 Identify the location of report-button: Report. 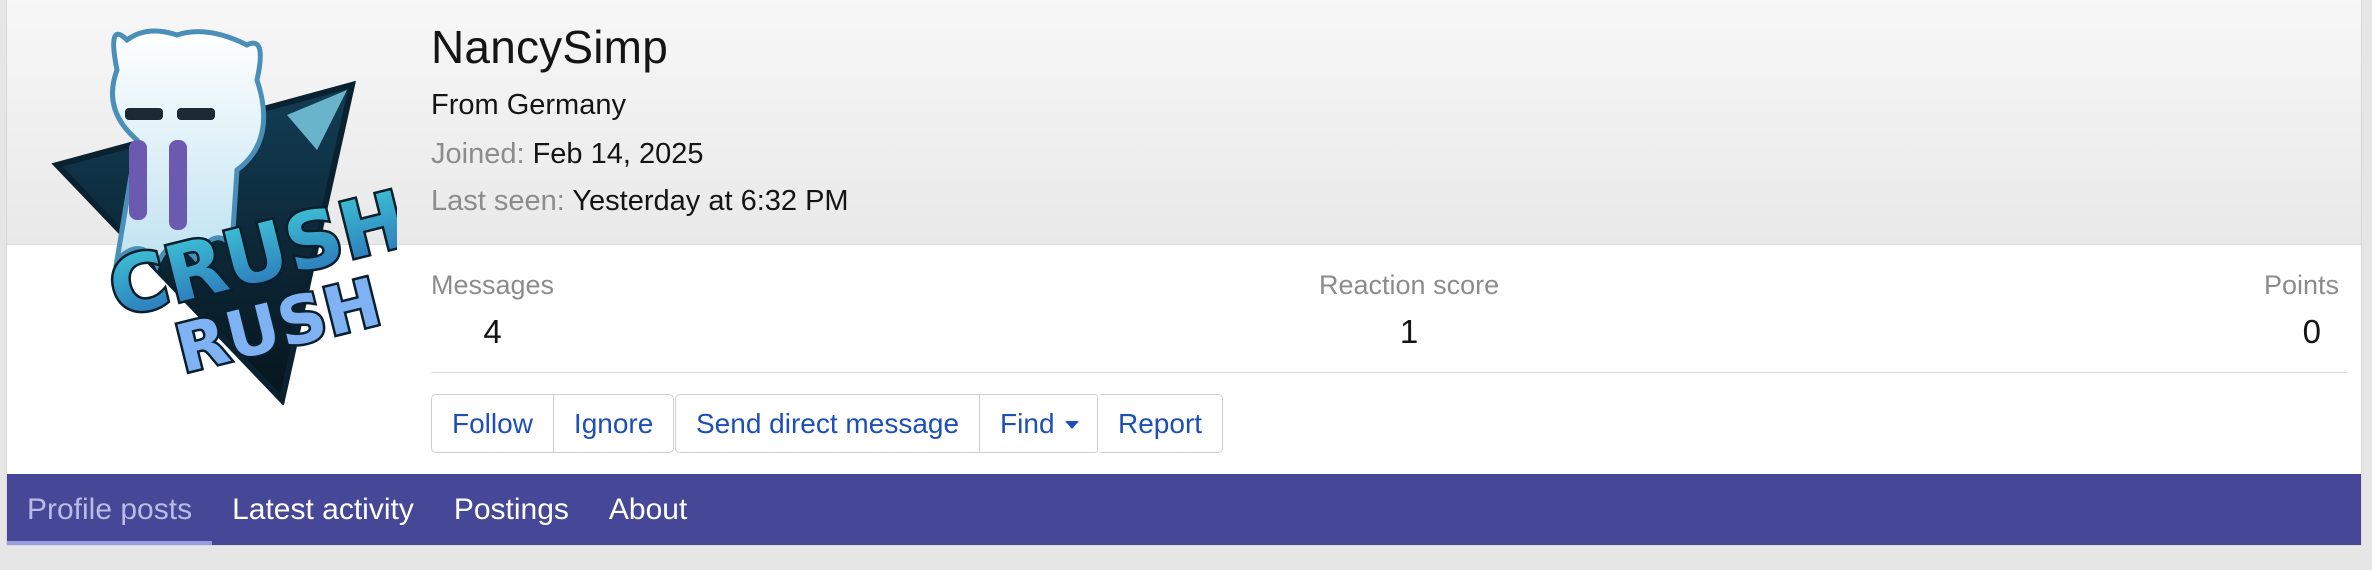
(1160, 423).